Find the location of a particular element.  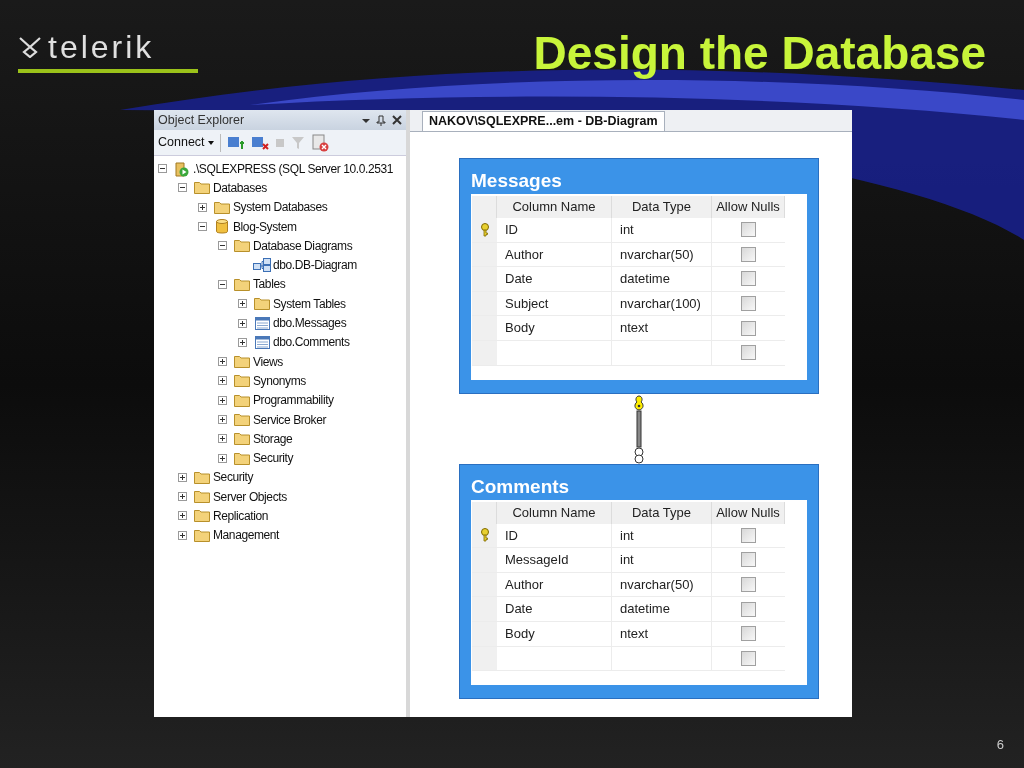

tree-item: Programmability is located at coordinates (293, 400).